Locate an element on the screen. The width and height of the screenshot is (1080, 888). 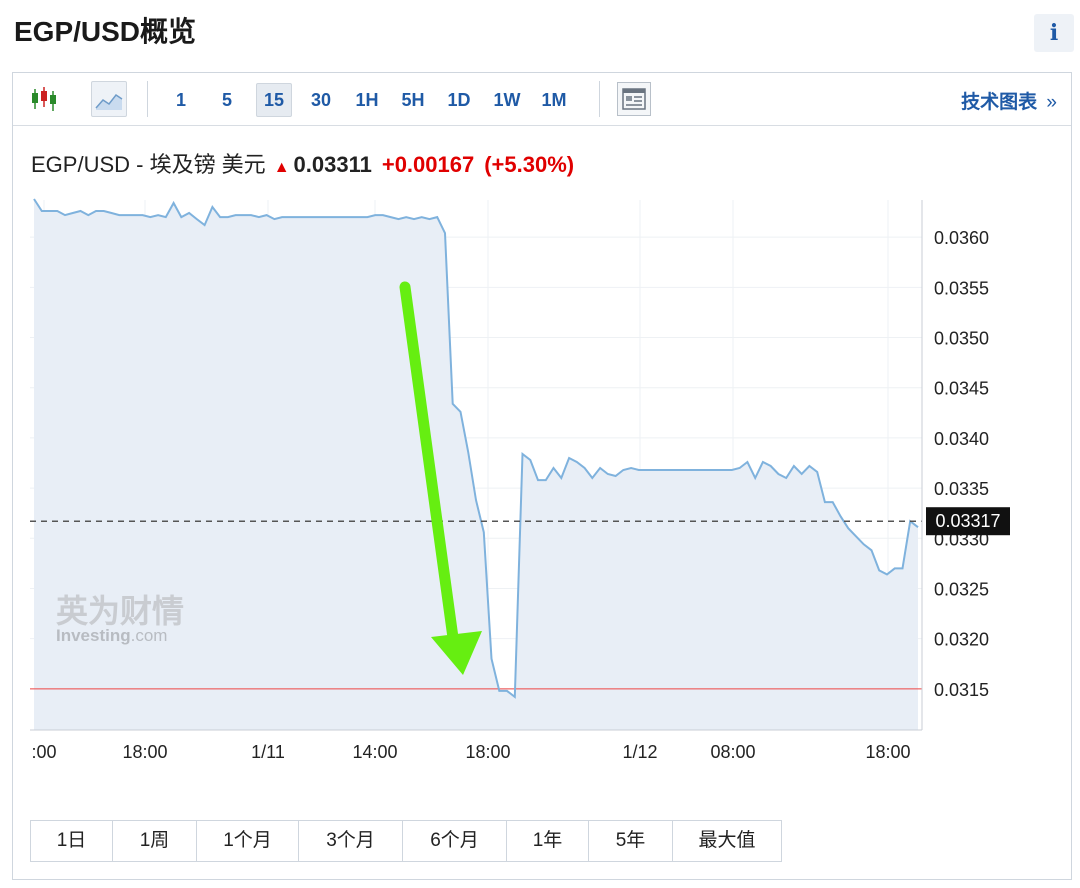
watermark-suffix: .com is located at coordinates (149, 635).